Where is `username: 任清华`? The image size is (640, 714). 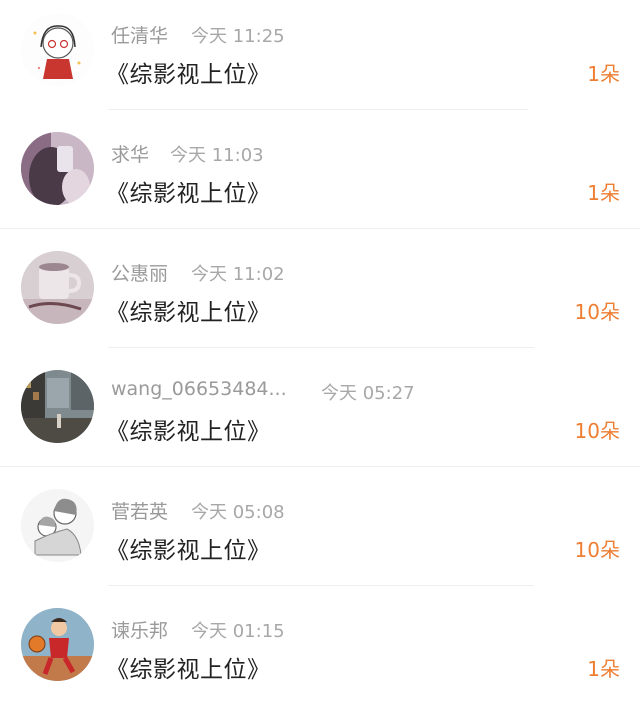
username: 任清华 is located at coordinates (139, 34).